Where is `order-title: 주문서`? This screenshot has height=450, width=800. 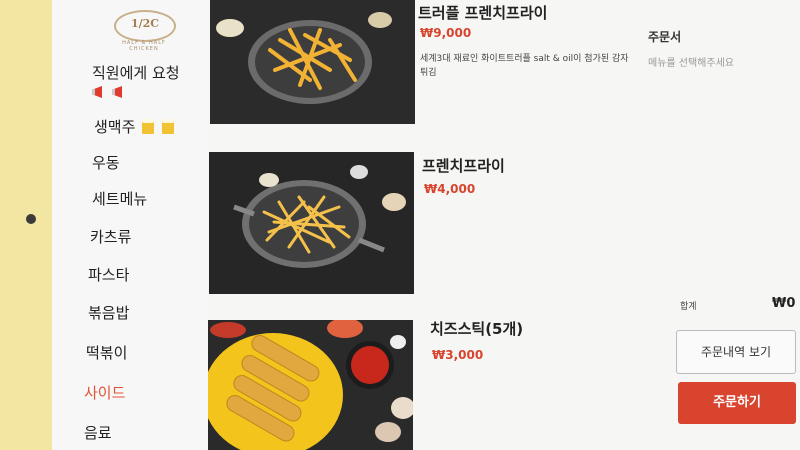 order-title: 주문서 is located at coordinates (665, 37).